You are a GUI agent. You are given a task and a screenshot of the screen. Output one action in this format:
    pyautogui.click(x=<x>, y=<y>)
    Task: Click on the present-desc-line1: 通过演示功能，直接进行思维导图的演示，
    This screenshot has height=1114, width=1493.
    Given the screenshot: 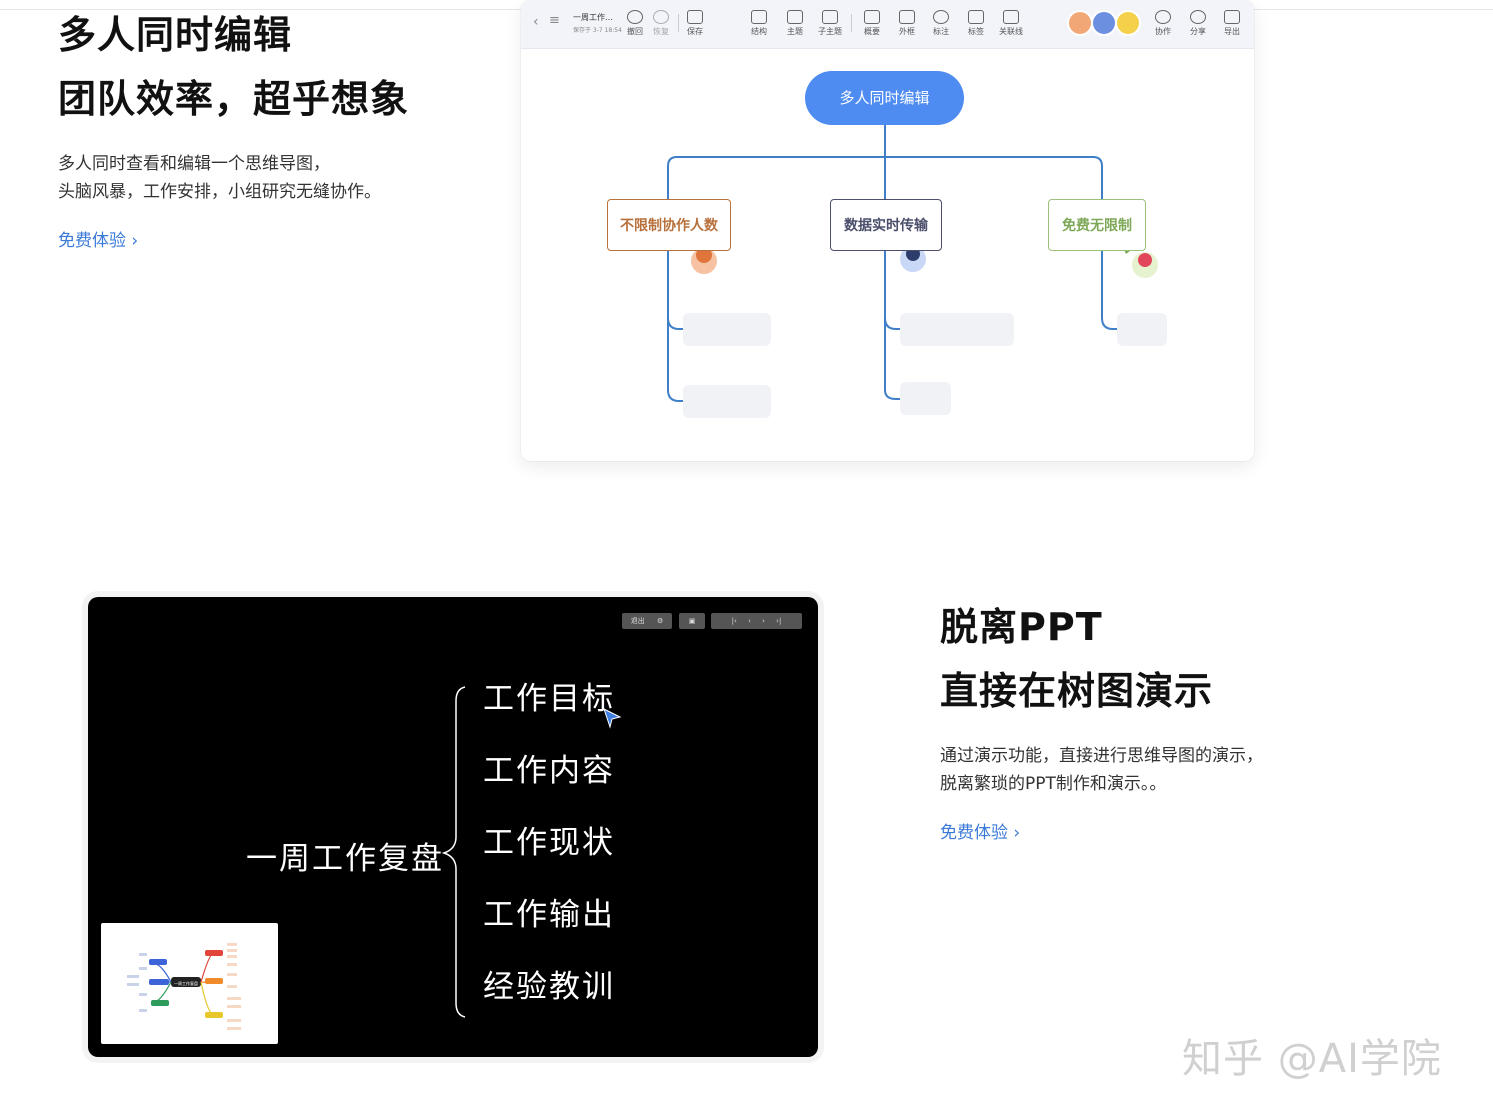 What is the action you would take?
    pyautogui.click(x=1101, y=756)
    